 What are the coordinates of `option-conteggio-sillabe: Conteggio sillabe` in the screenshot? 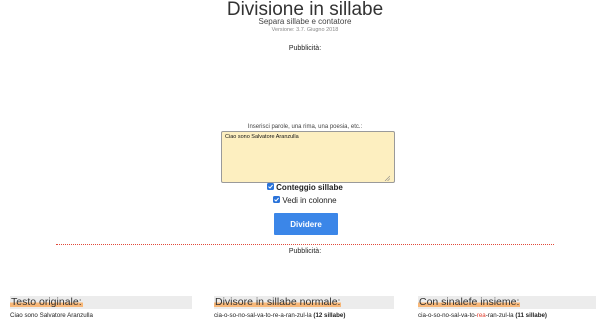 It's located at (305, 187).